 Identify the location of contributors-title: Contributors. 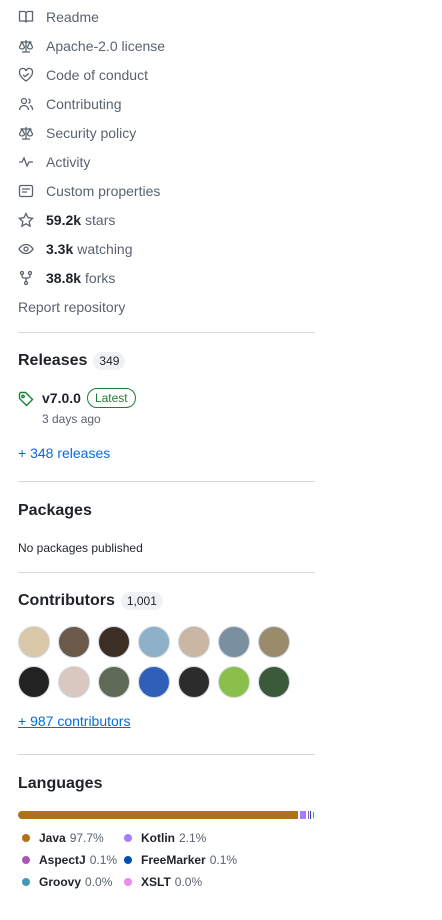
(66, 600).